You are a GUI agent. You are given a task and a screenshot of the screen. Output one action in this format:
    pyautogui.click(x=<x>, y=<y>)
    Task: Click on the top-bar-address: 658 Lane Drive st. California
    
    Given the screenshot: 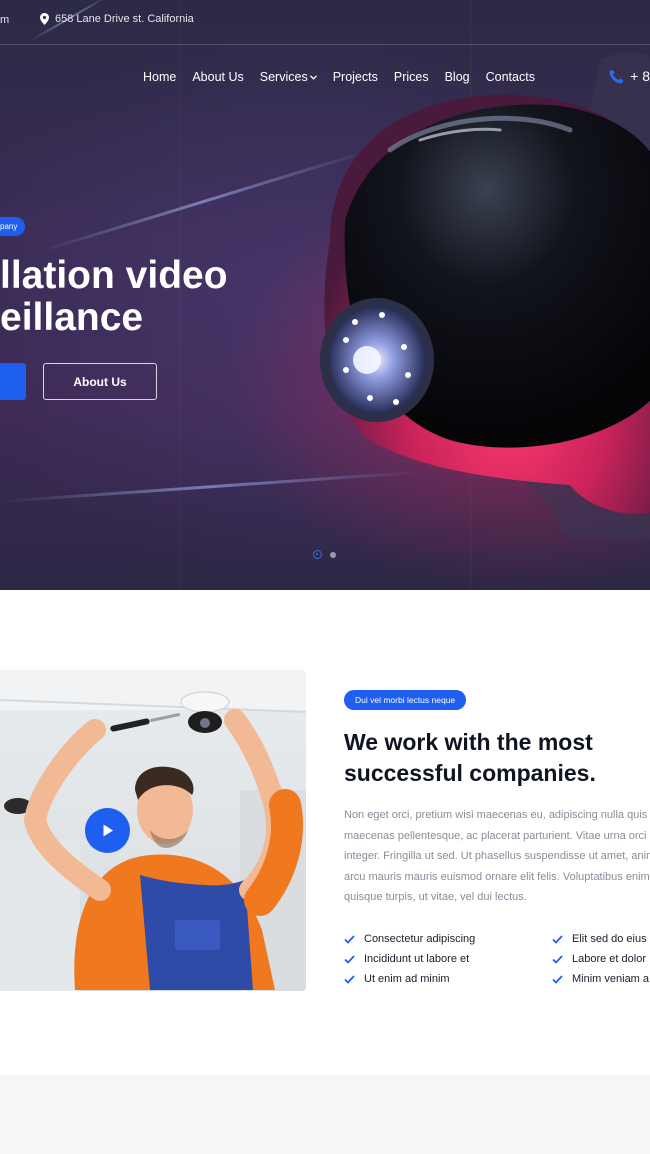 What is the action you would take?
    pyautogui.click(x=117, y=19)
    